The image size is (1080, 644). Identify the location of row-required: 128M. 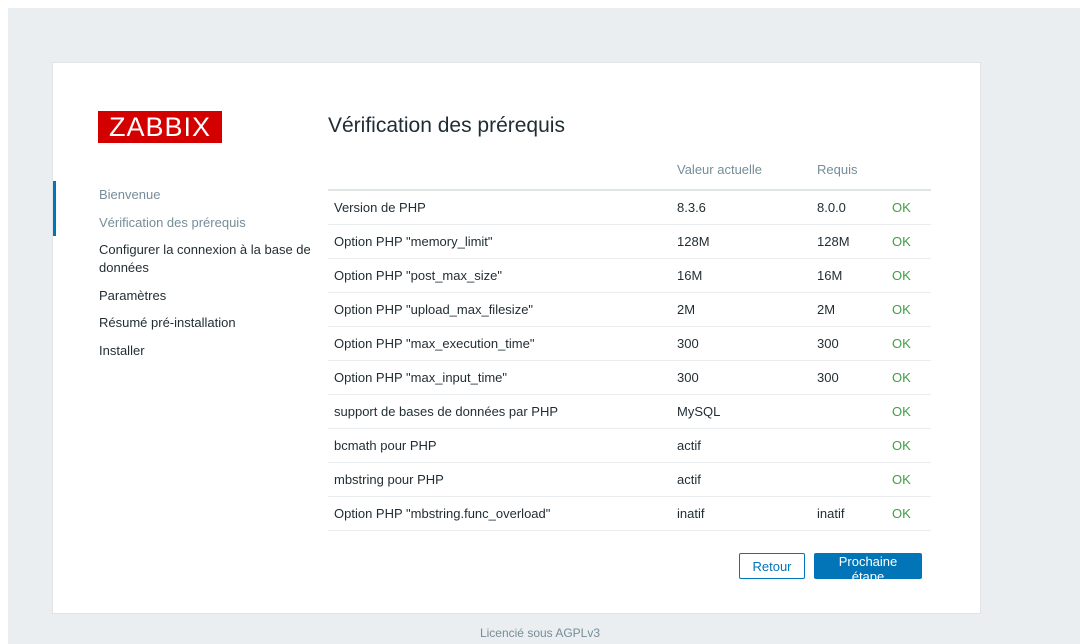
(854, 241).